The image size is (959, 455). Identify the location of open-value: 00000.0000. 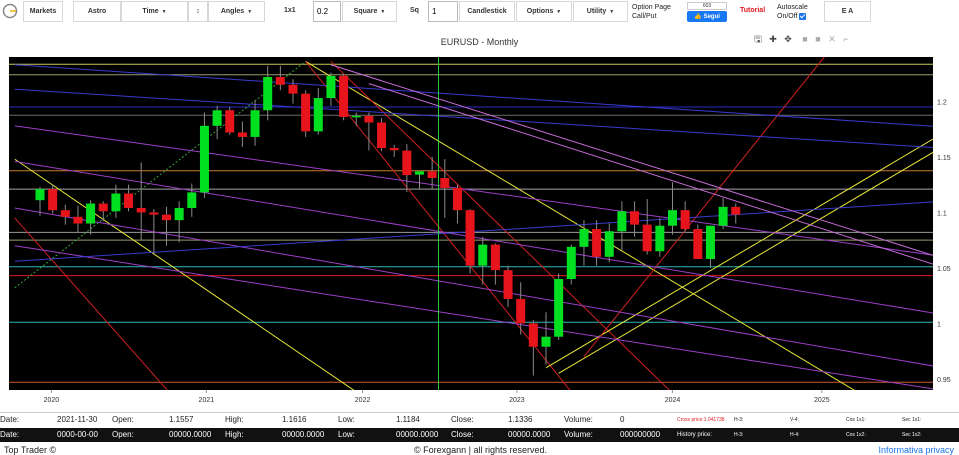
(190, 434).